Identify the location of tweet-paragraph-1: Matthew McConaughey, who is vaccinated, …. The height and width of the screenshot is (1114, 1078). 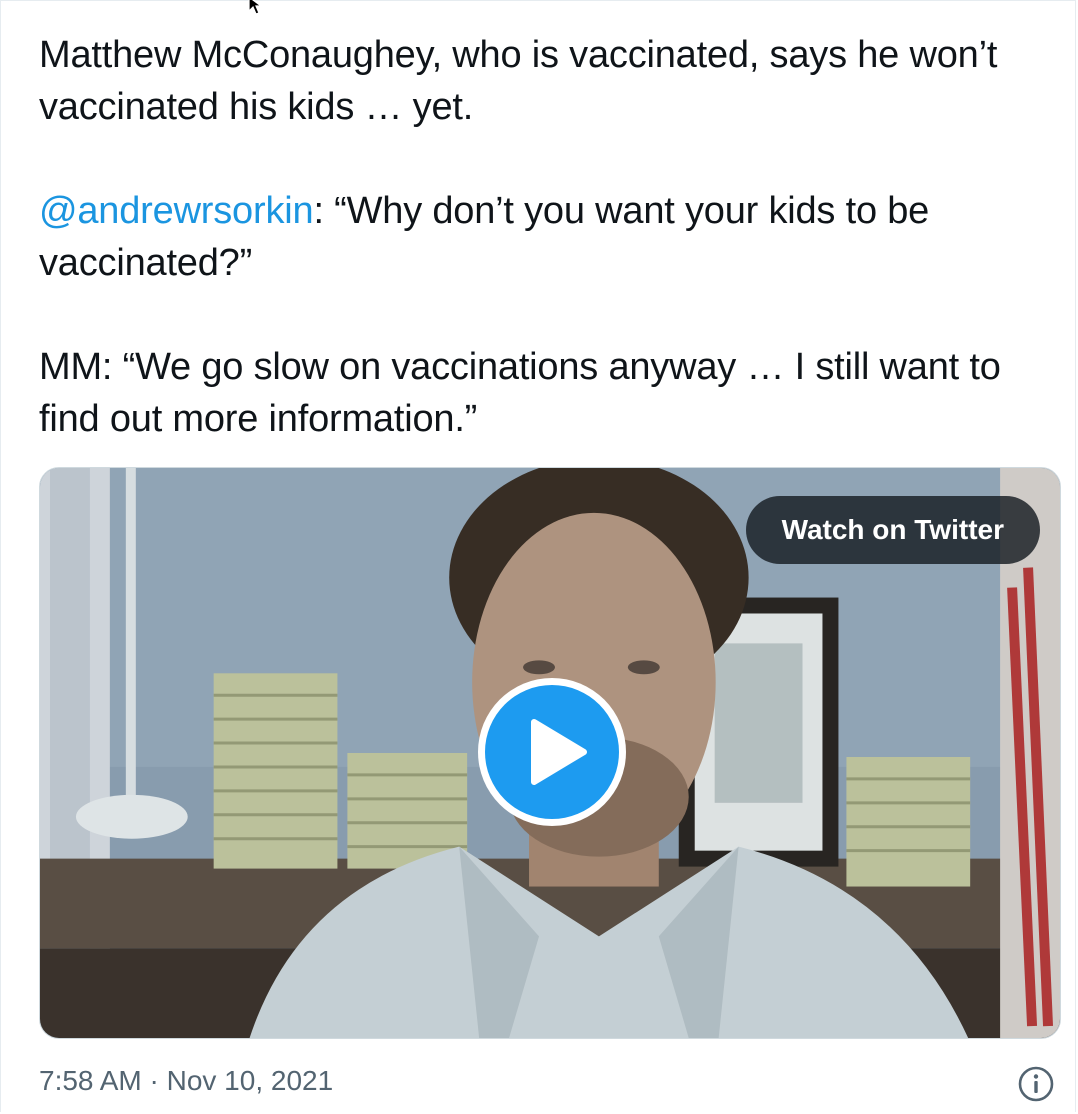
(518, 81).